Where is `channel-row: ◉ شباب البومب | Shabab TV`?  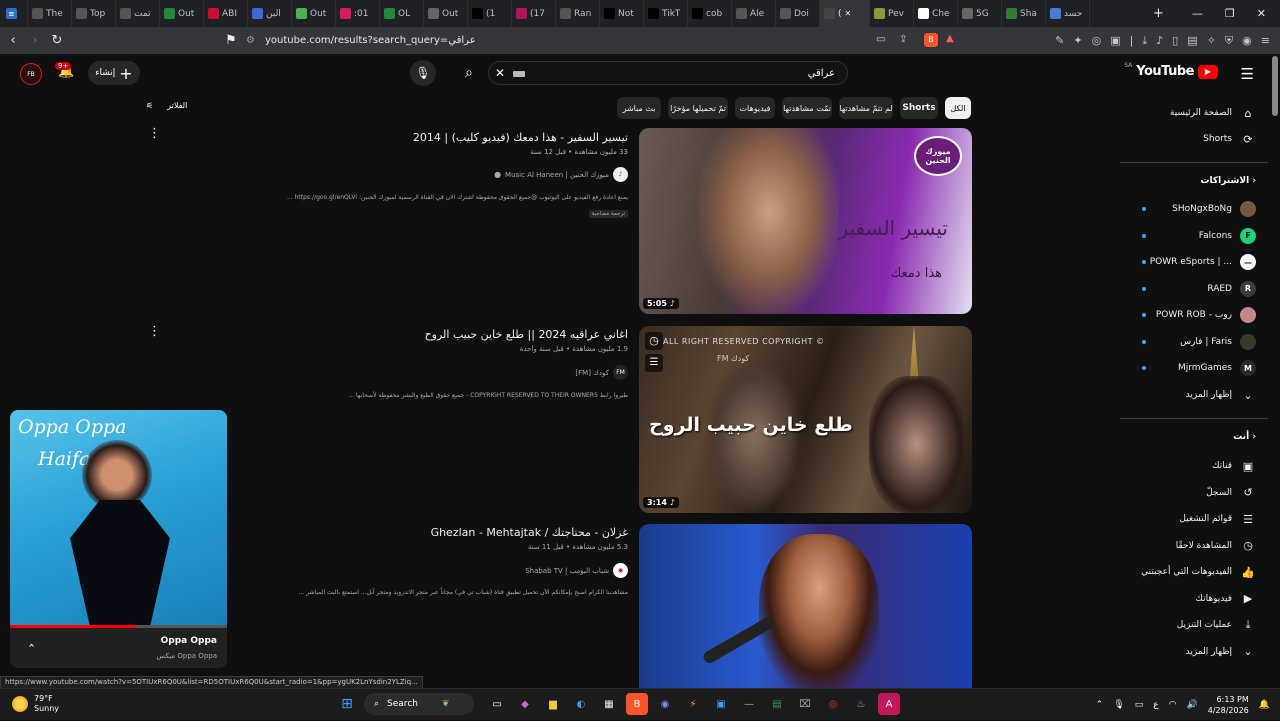 channel-row: ◉ شباب البومب | Shabab TV is located at coordinates (576, 570).